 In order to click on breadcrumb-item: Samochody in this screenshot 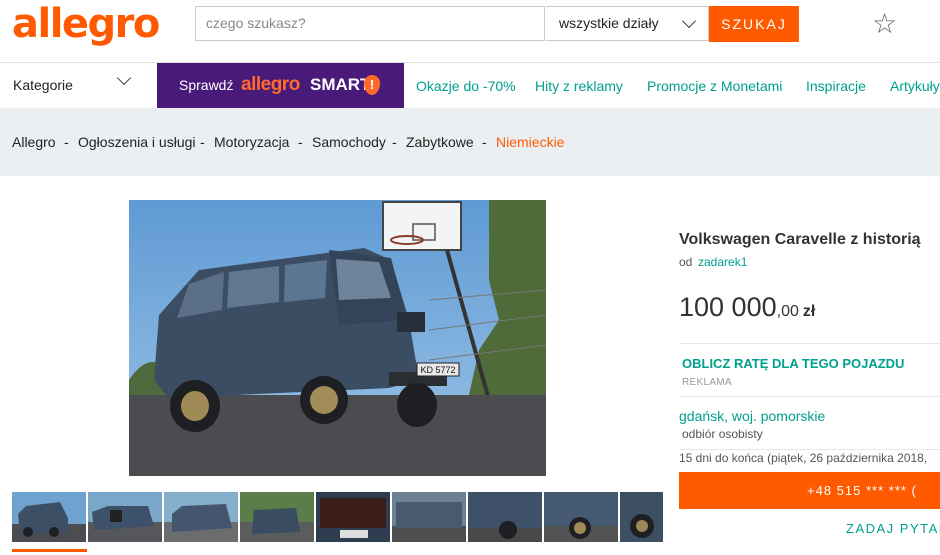, I will do `click(349, 142)`.